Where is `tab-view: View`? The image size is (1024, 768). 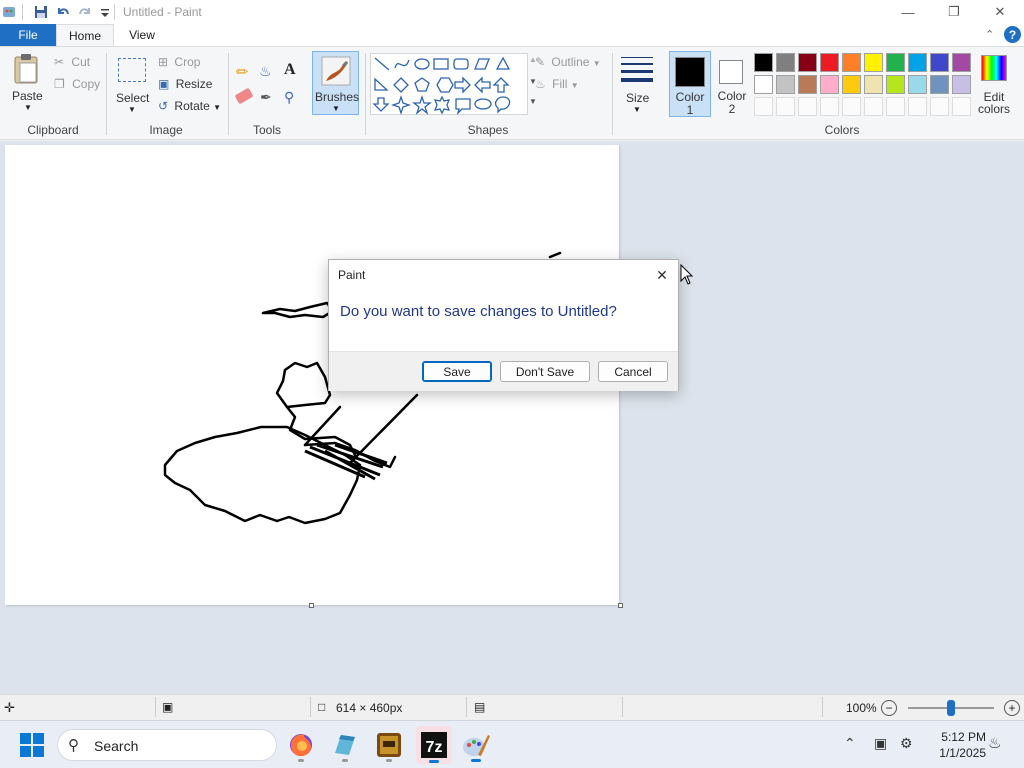 tab-view: View is located at coordinates (142, 35).